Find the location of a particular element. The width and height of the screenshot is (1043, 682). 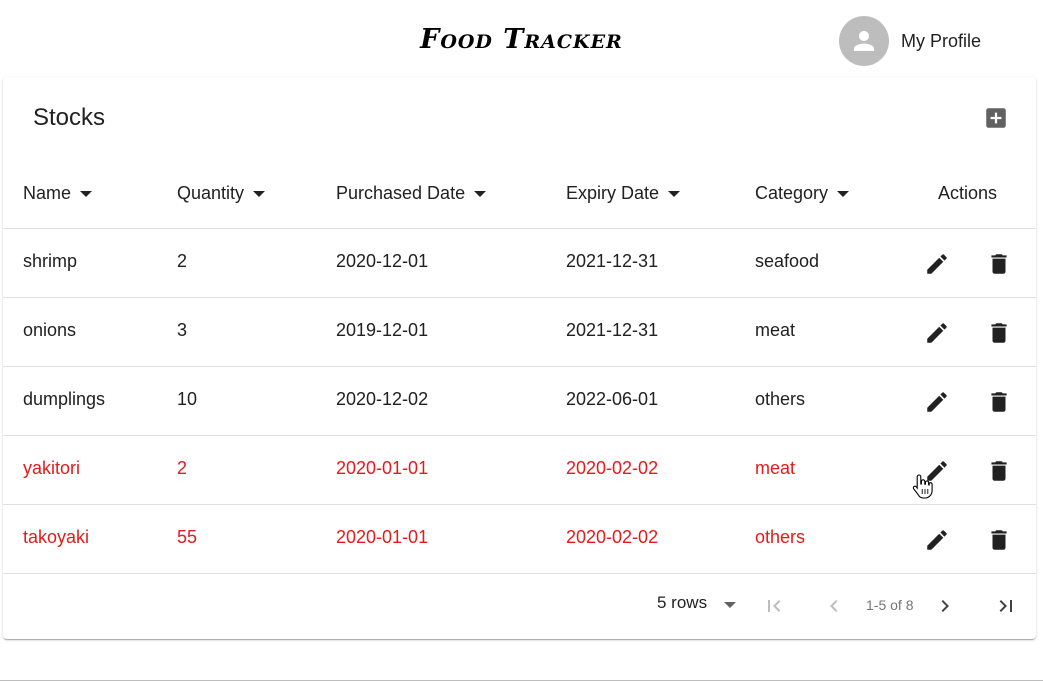

profile-label: My Profile is located at coordinates (941, 41).